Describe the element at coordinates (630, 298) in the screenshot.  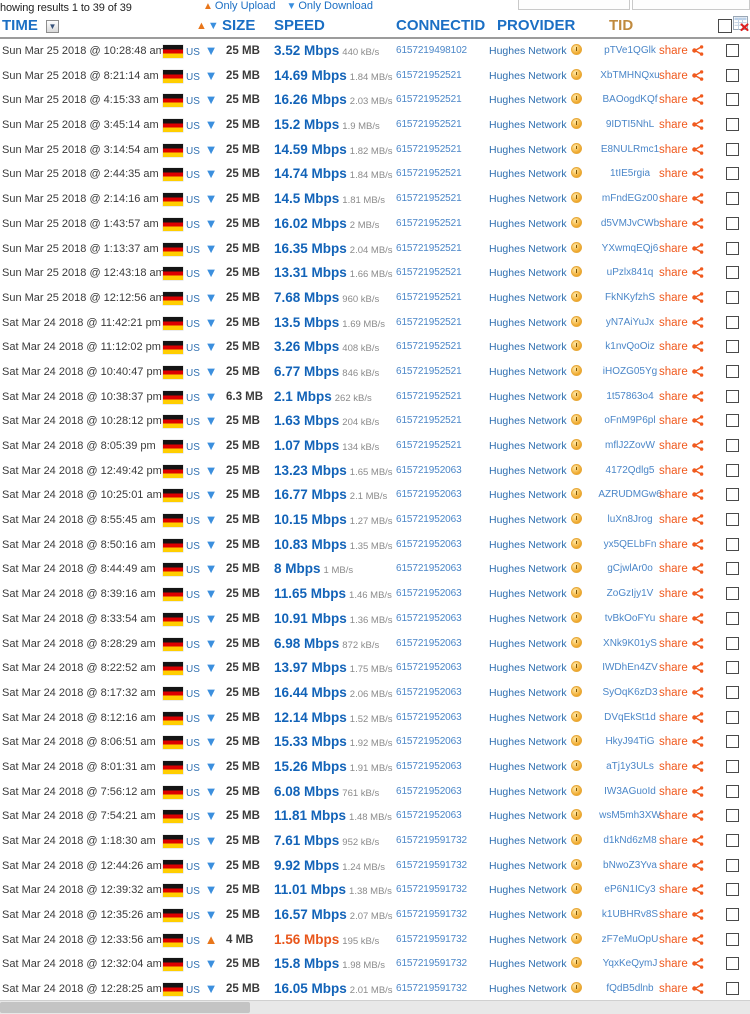
I see `cell-tid: FkNKyfzhS` at that location.